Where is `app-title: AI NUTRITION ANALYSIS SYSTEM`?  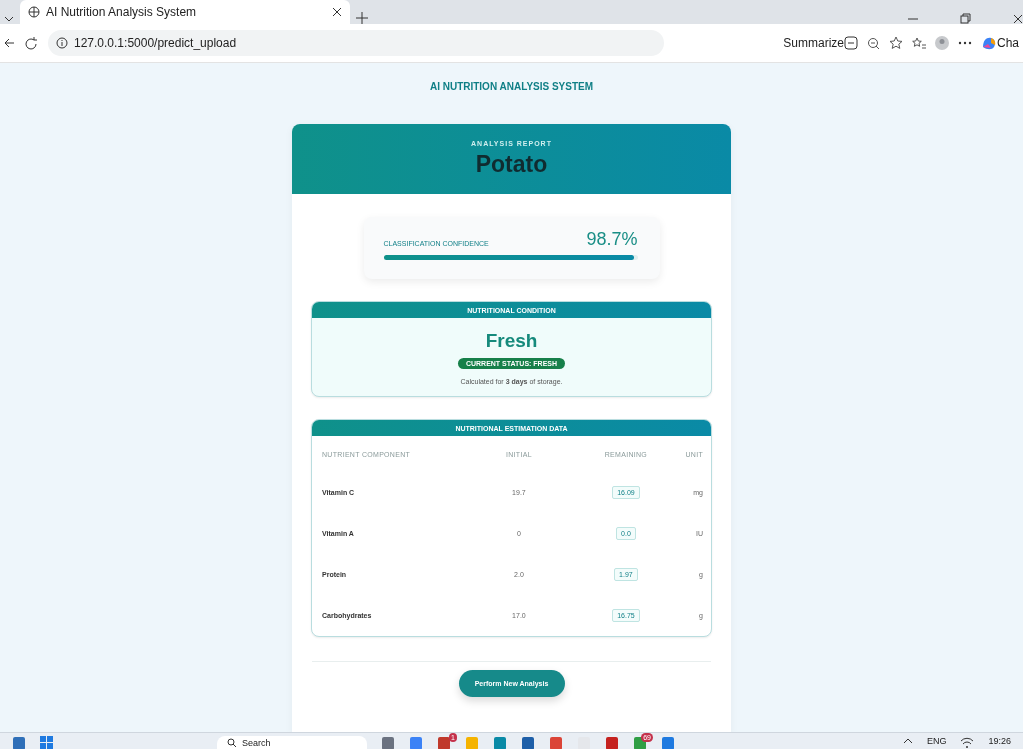
app-title: AI NUTRITION ANALYSIS SYSTEM is located at coordinates (511, 86).